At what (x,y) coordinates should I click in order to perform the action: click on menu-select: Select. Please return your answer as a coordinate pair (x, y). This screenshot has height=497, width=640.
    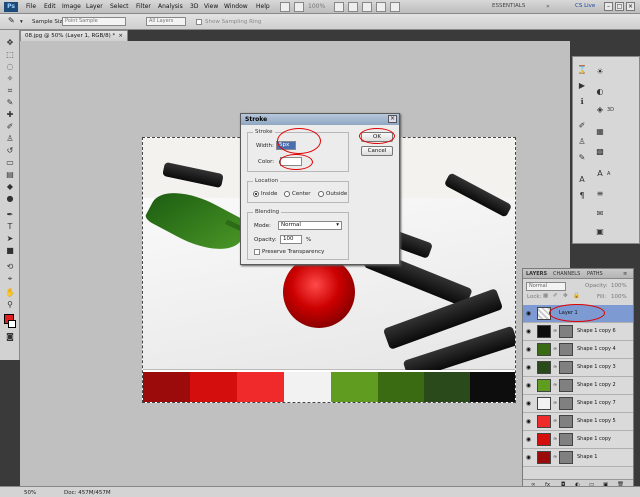
    Looking at the image, I should click on (119, 6).